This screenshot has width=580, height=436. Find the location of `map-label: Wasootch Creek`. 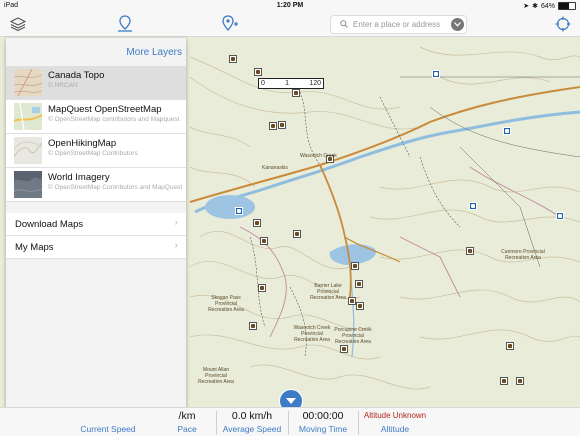

map-label: Wasootch Creek is located at coordinates (318, 156).